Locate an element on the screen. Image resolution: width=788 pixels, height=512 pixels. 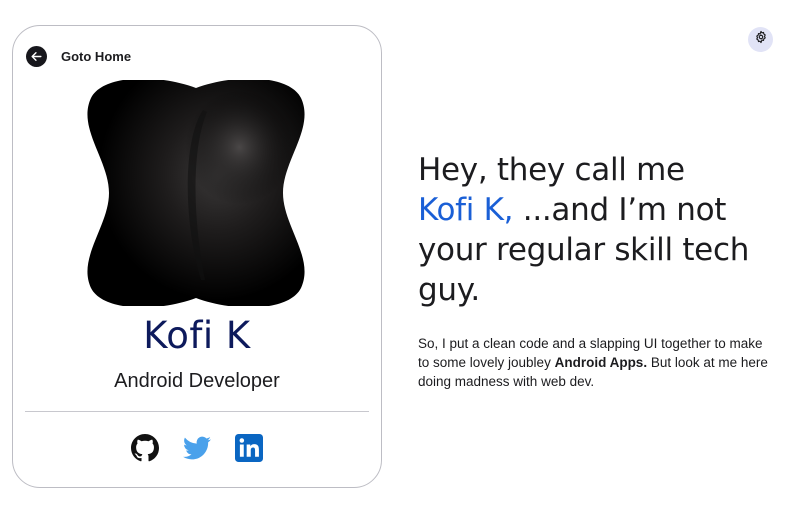
hero-line-2-rest: ...and I’m not is located at coordinates (620, 210).